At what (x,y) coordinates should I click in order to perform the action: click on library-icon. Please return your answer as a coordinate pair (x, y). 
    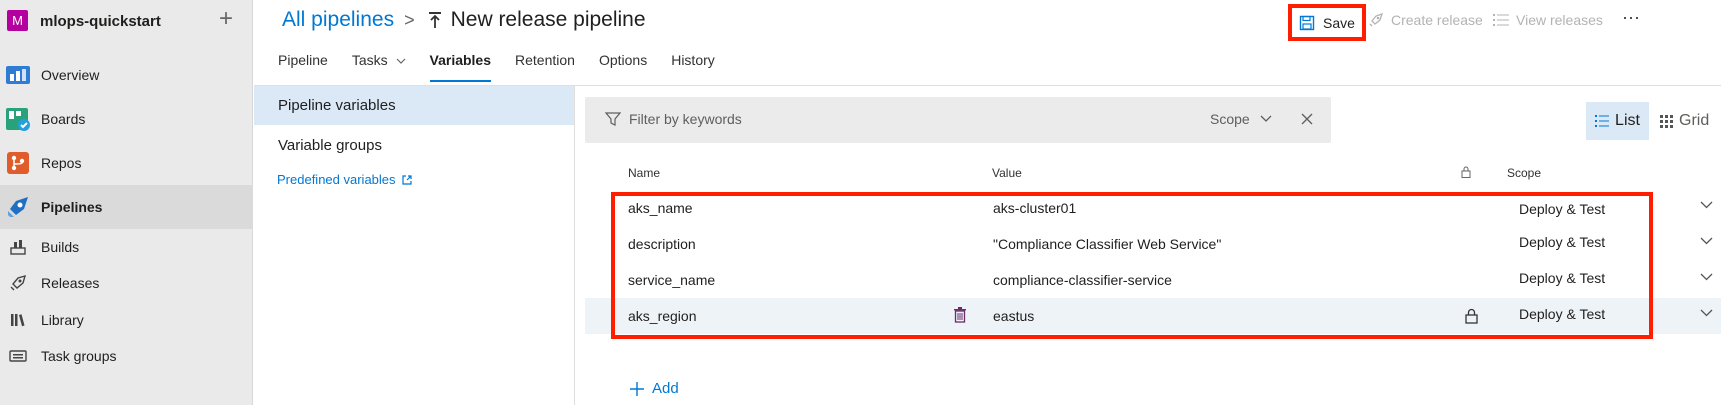
    Looking at the image, I should click on (18, 320).